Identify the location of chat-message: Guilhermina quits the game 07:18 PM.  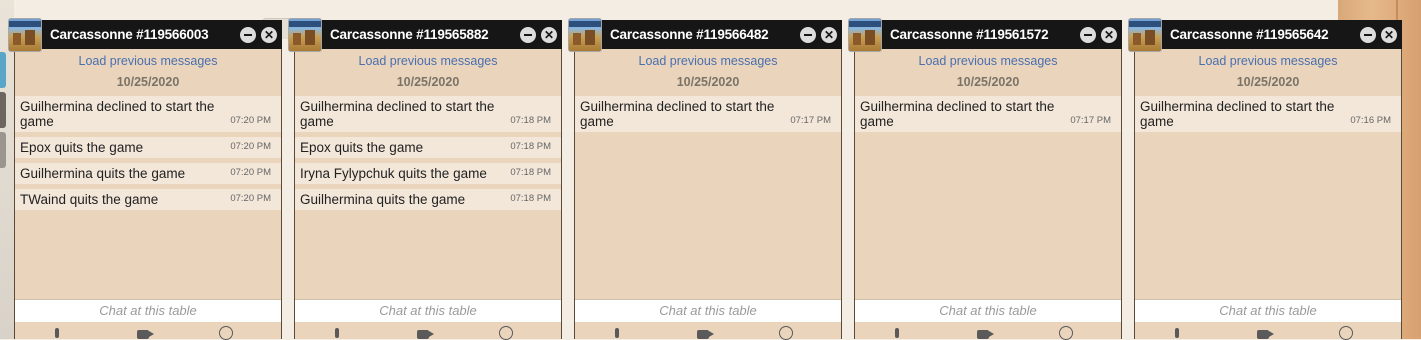
(428, 199).